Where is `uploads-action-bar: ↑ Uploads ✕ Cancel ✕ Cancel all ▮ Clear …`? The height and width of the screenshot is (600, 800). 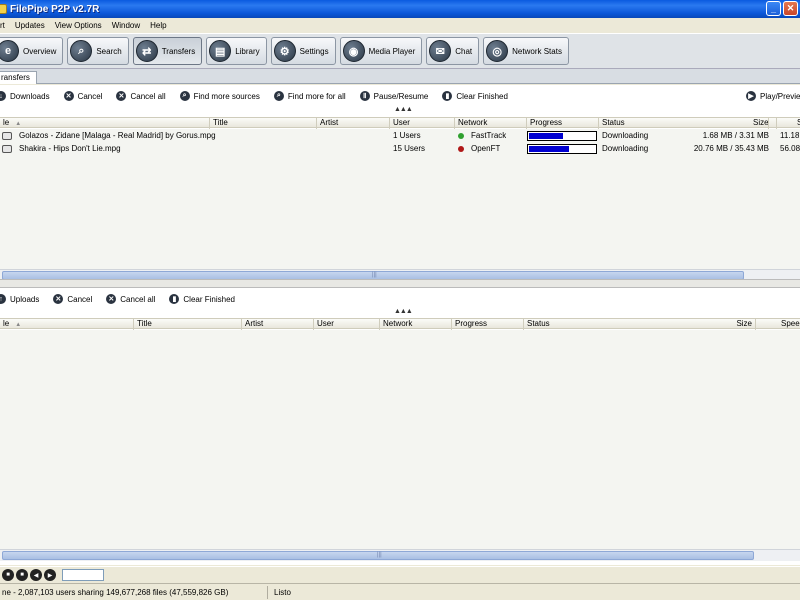
uploads-action-bar: ↑ Uploads ✕ Cancel ✕ Cancel all ▮ Clear … is located at coordinates (400, 299).